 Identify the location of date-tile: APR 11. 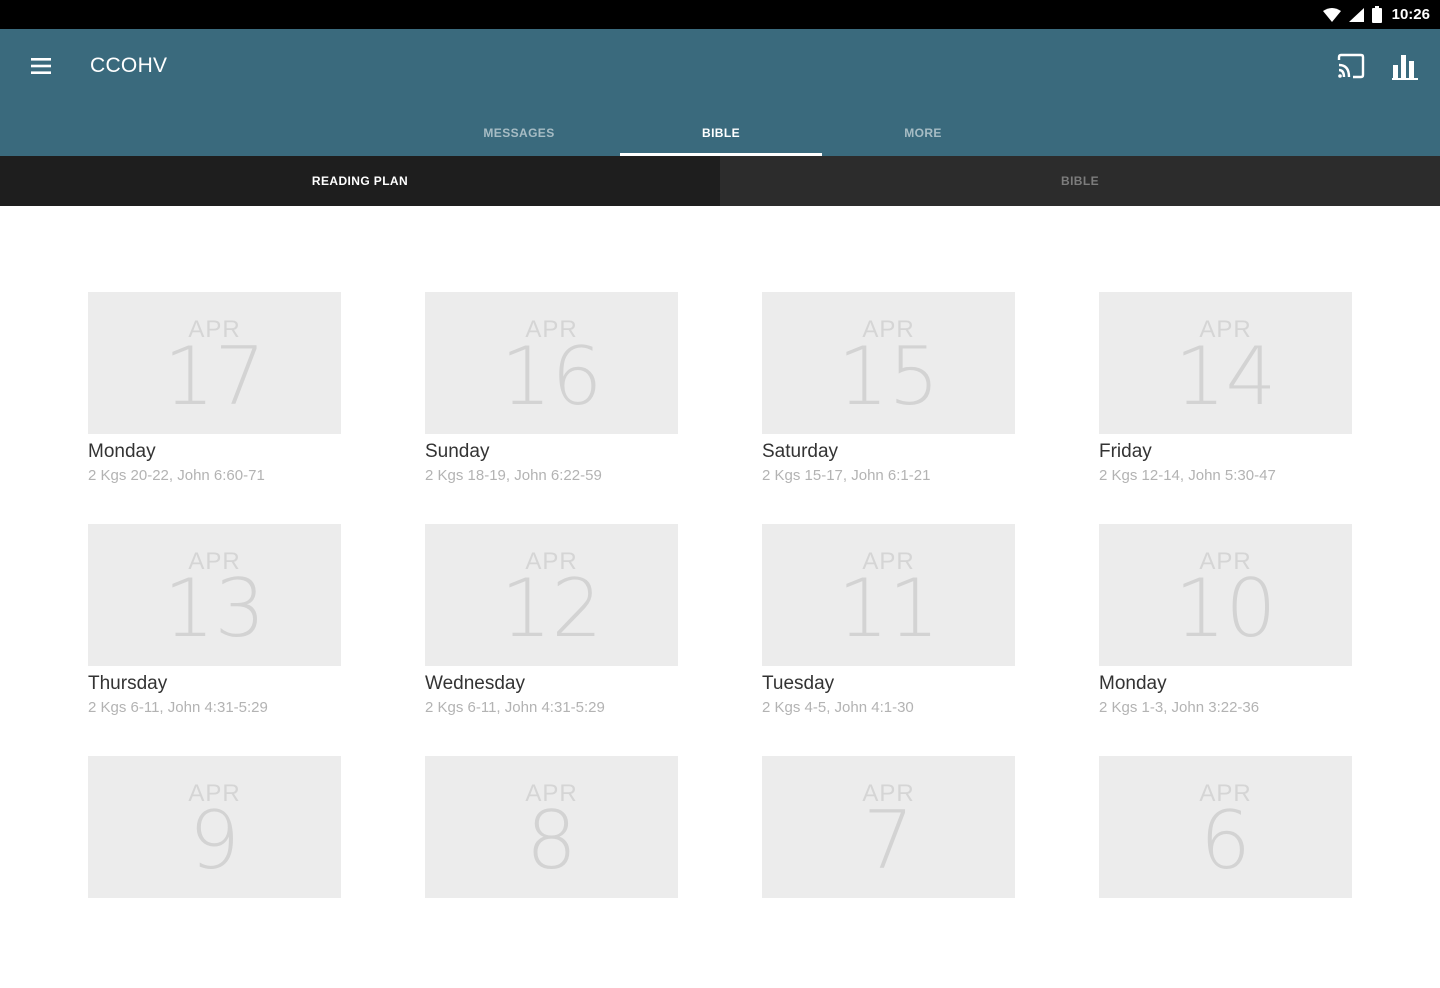
(888, 595).